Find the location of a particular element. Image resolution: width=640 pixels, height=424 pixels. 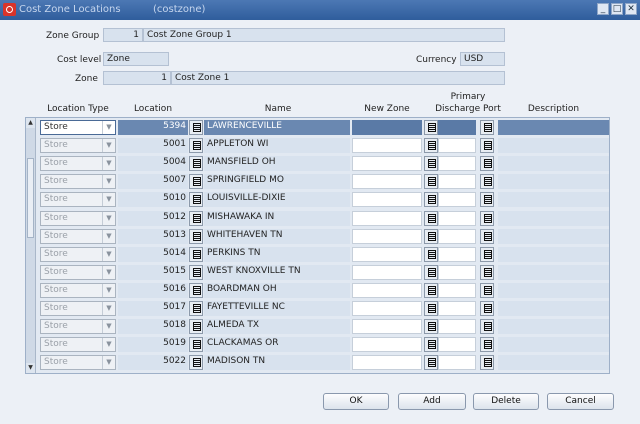

table-row: Store ▼ 5001 APPLETON WI is located at coordinates (322, 145).